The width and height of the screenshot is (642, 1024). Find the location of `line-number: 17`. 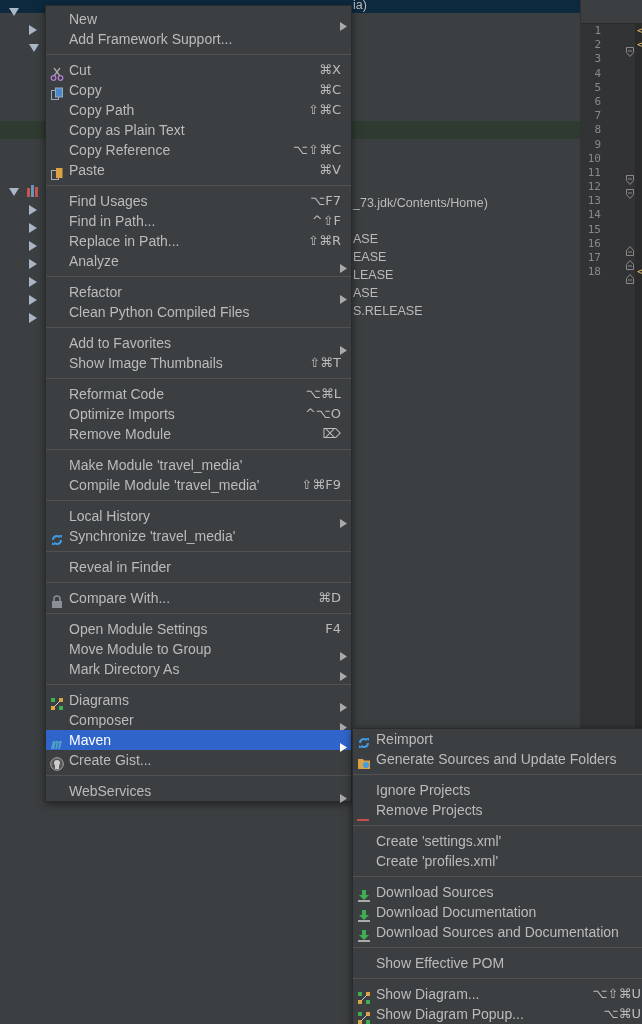

line-number: 17 is located at coordinates (593, 258).